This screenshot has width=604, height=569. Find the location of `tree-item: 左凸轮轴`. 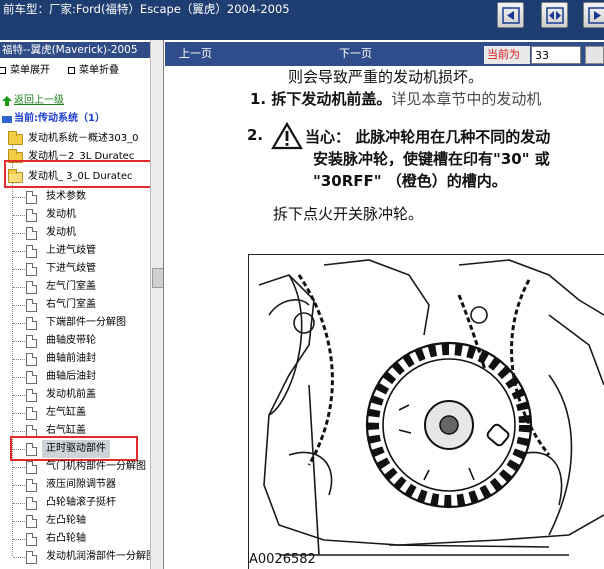

tree-item: 左凸轮轴 is located at coordinates (80, 521).